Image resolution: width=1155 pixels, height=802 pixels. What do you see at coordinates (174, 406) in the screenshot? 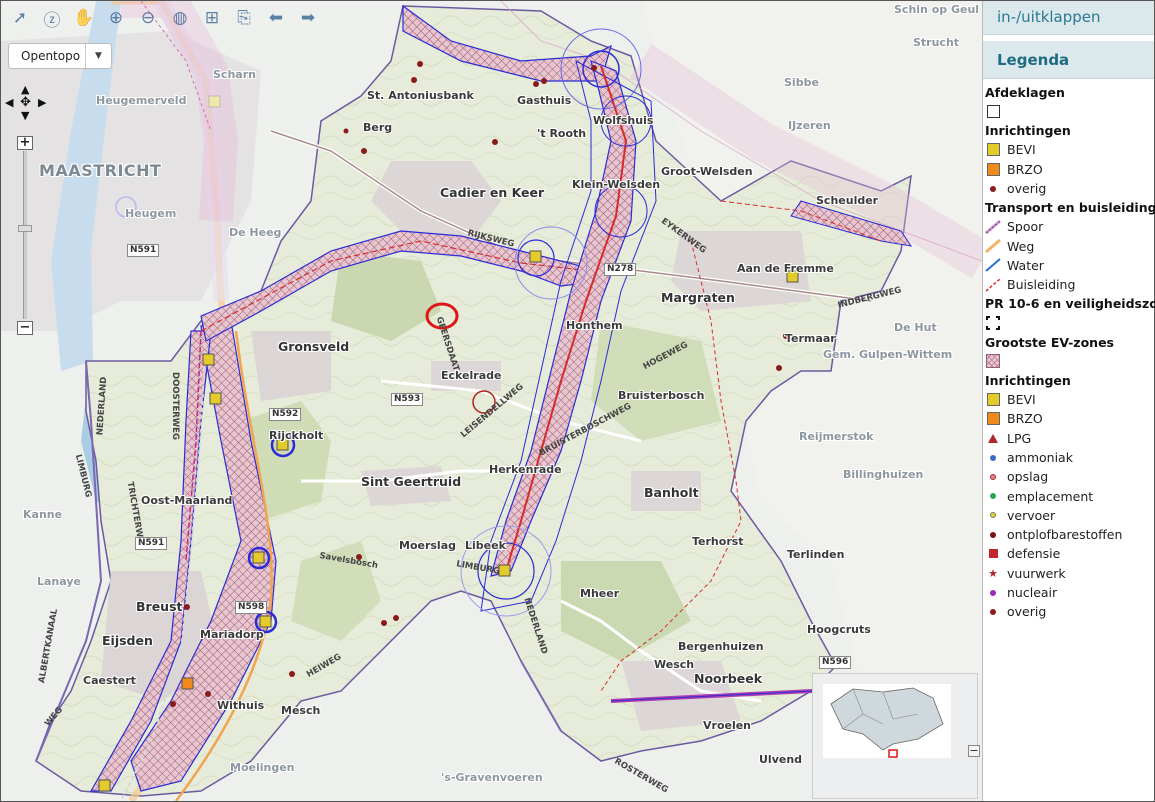
I see `road-label: DOOSTERWEG` at bounding box center [174, 406].